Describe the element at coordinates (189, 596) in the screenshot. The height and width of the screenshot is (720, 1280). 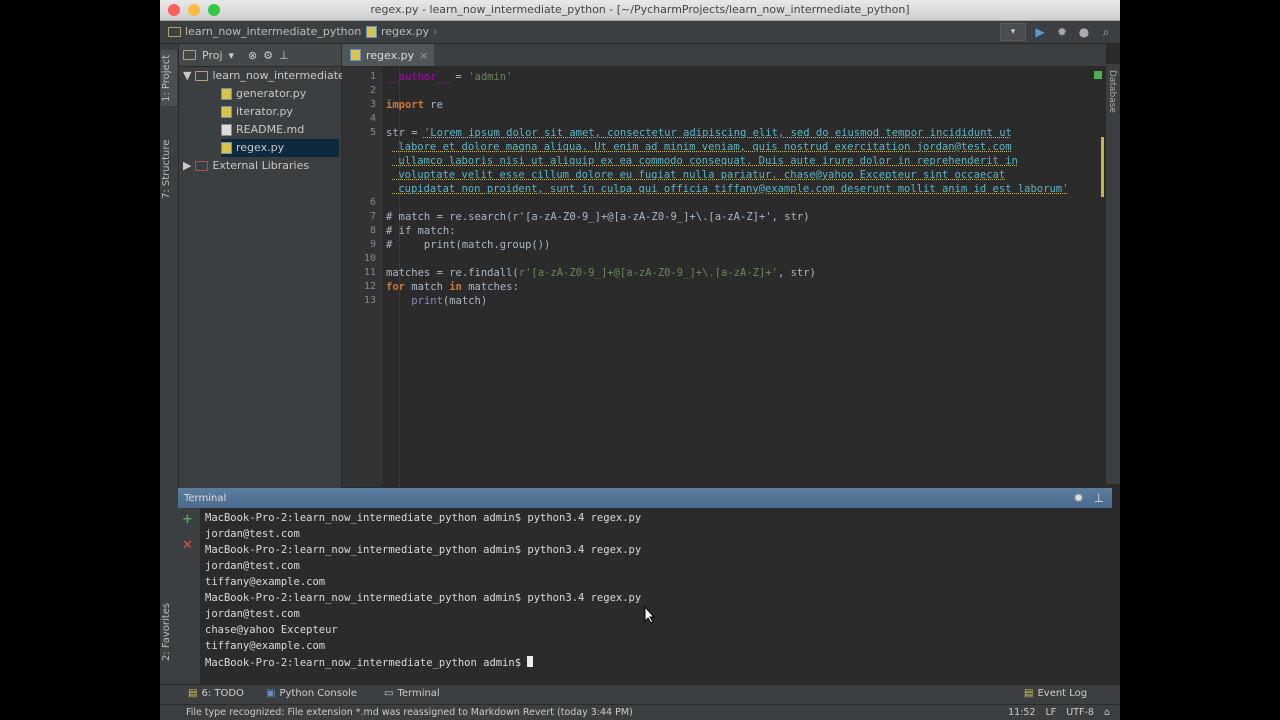
I see `terminal-side-toolbar: + ✕` at that location.